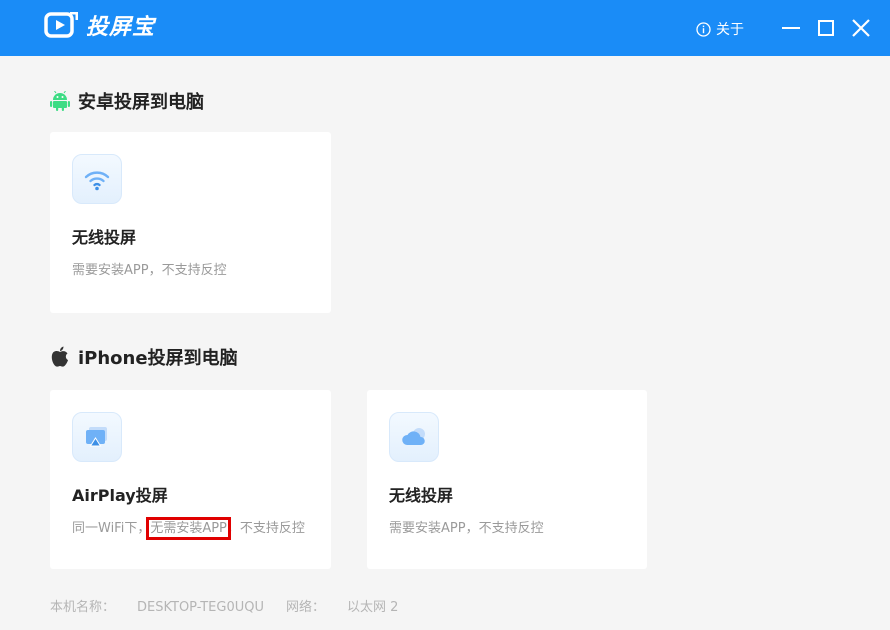 Image resolution: width=890 pixels, height=630 pixels. What do you see at coordinates (445, 28) in the screenshot?
I see `title-bar: 投屏宝 关于` at bounding box center [445, 28].